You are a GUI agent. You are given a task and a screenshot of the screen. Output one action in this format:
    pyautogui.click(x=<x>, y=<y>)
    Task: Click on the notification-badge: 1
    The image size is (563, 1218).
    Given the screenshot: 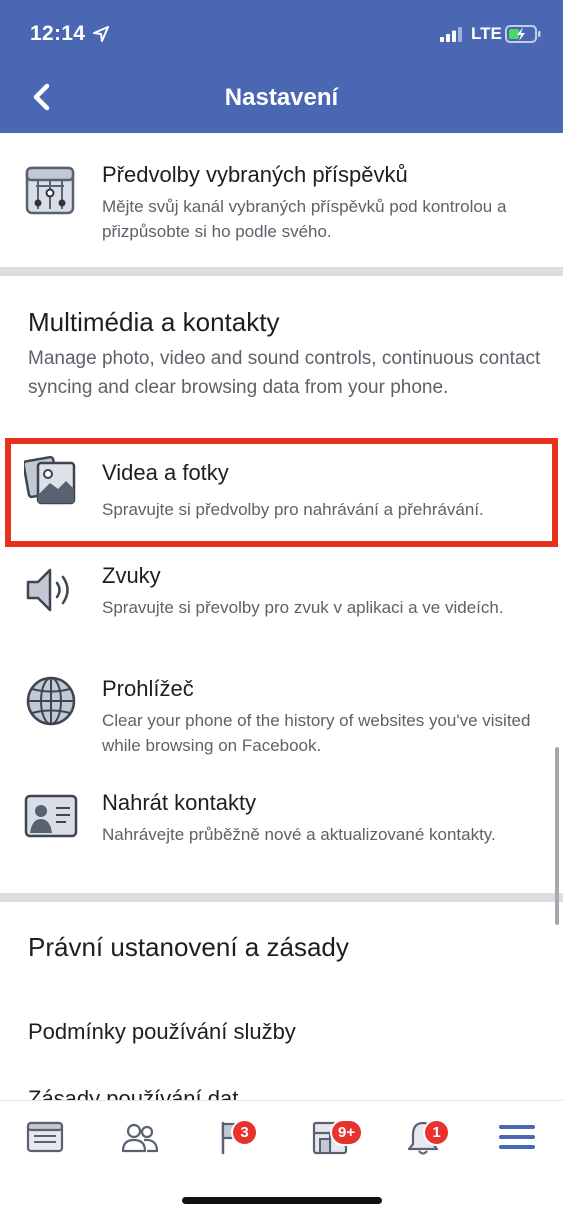 What is the action you would take?
    pyautogui.click(x=436, y=1132)
    